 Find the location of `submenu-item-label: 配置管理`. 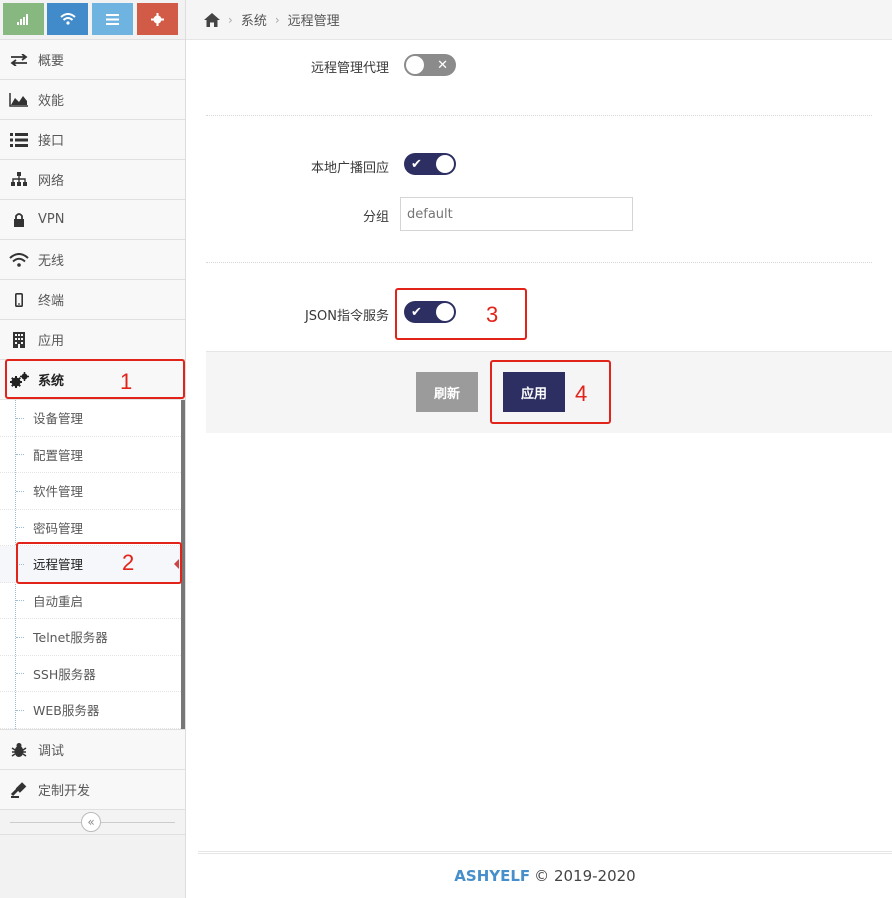

submenu-item-label: 配置管理 is located at coordinates (58, 455).